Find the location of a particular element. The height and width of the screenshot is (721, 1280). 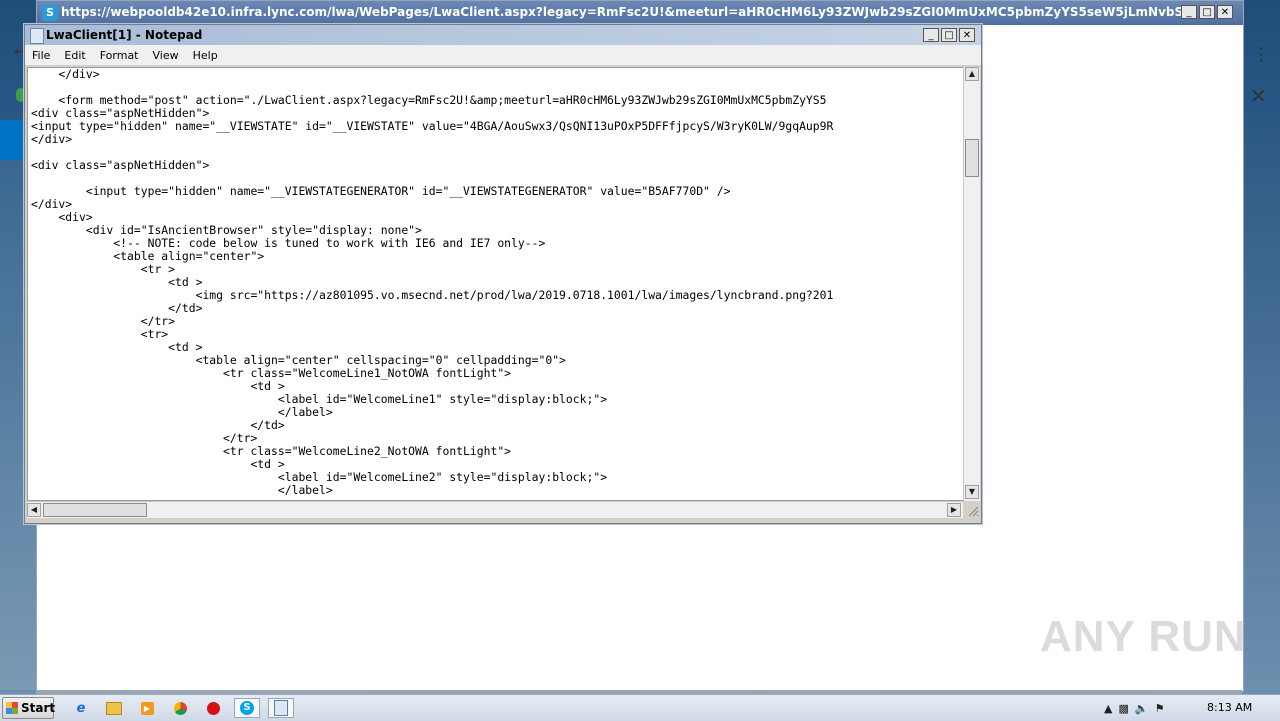

show-hidden-icons-icon: ▲ is located at coordinates (1108, 708).